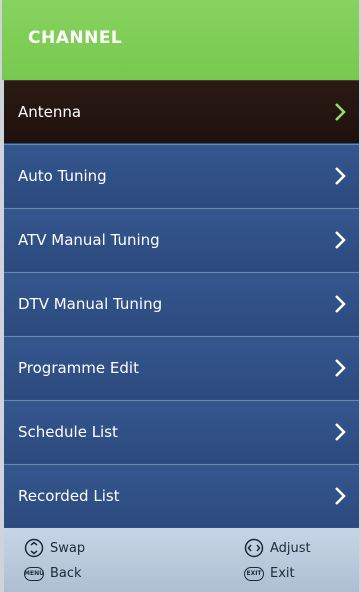 This screenshot has height=592, width=361. I want to click on menu-item-label: Recorded List, so click(69, 496).